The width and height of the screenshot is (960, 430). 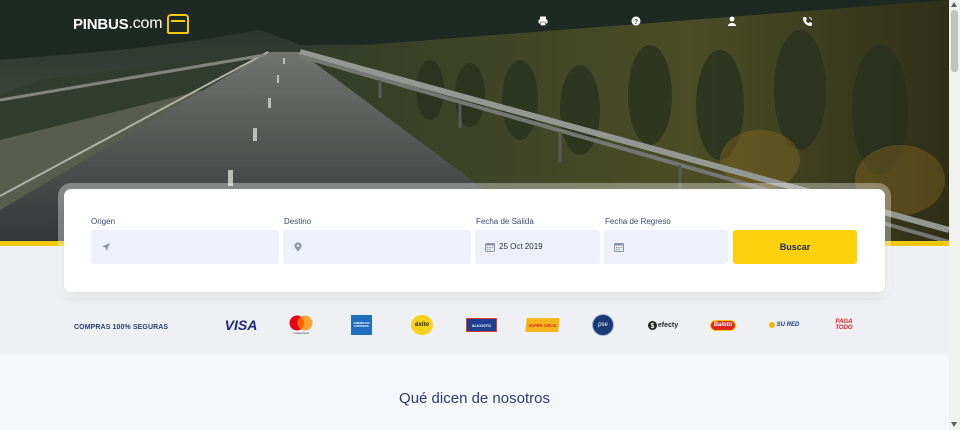 I want to click on baloto-logo: Baloto, so click(x=723, y=325).